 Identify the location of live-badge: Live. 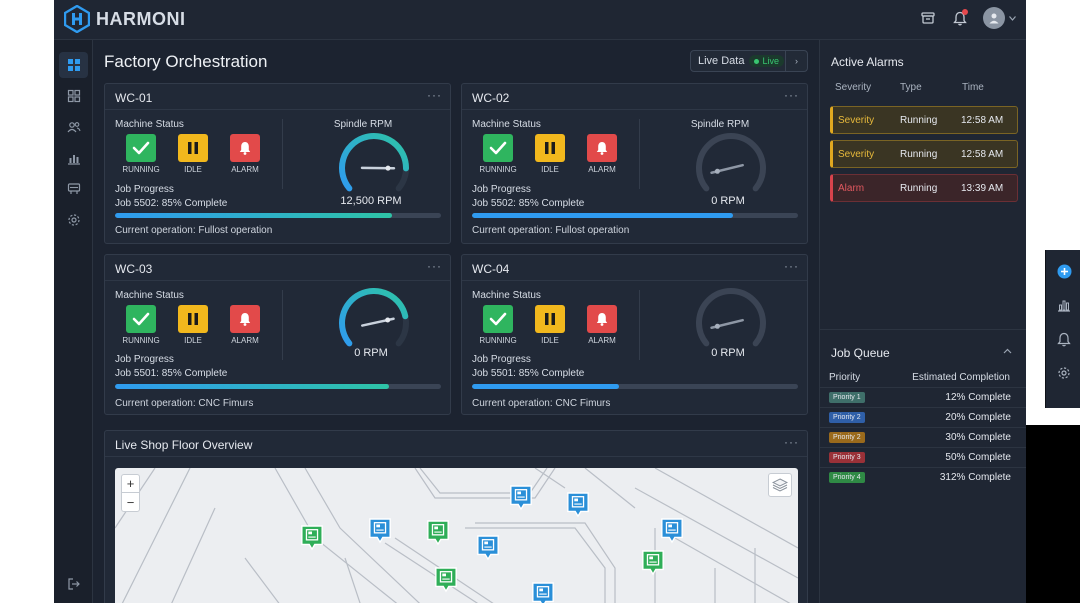
(766, 61).